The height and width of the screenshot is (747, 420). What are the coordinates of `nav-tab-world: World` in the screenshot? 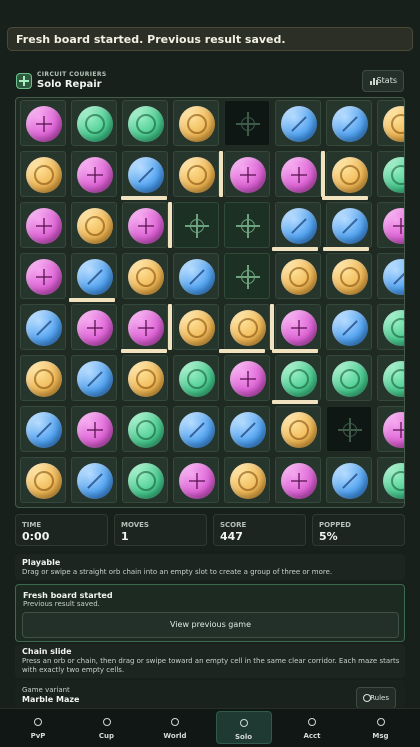 It's located at (175, 727).